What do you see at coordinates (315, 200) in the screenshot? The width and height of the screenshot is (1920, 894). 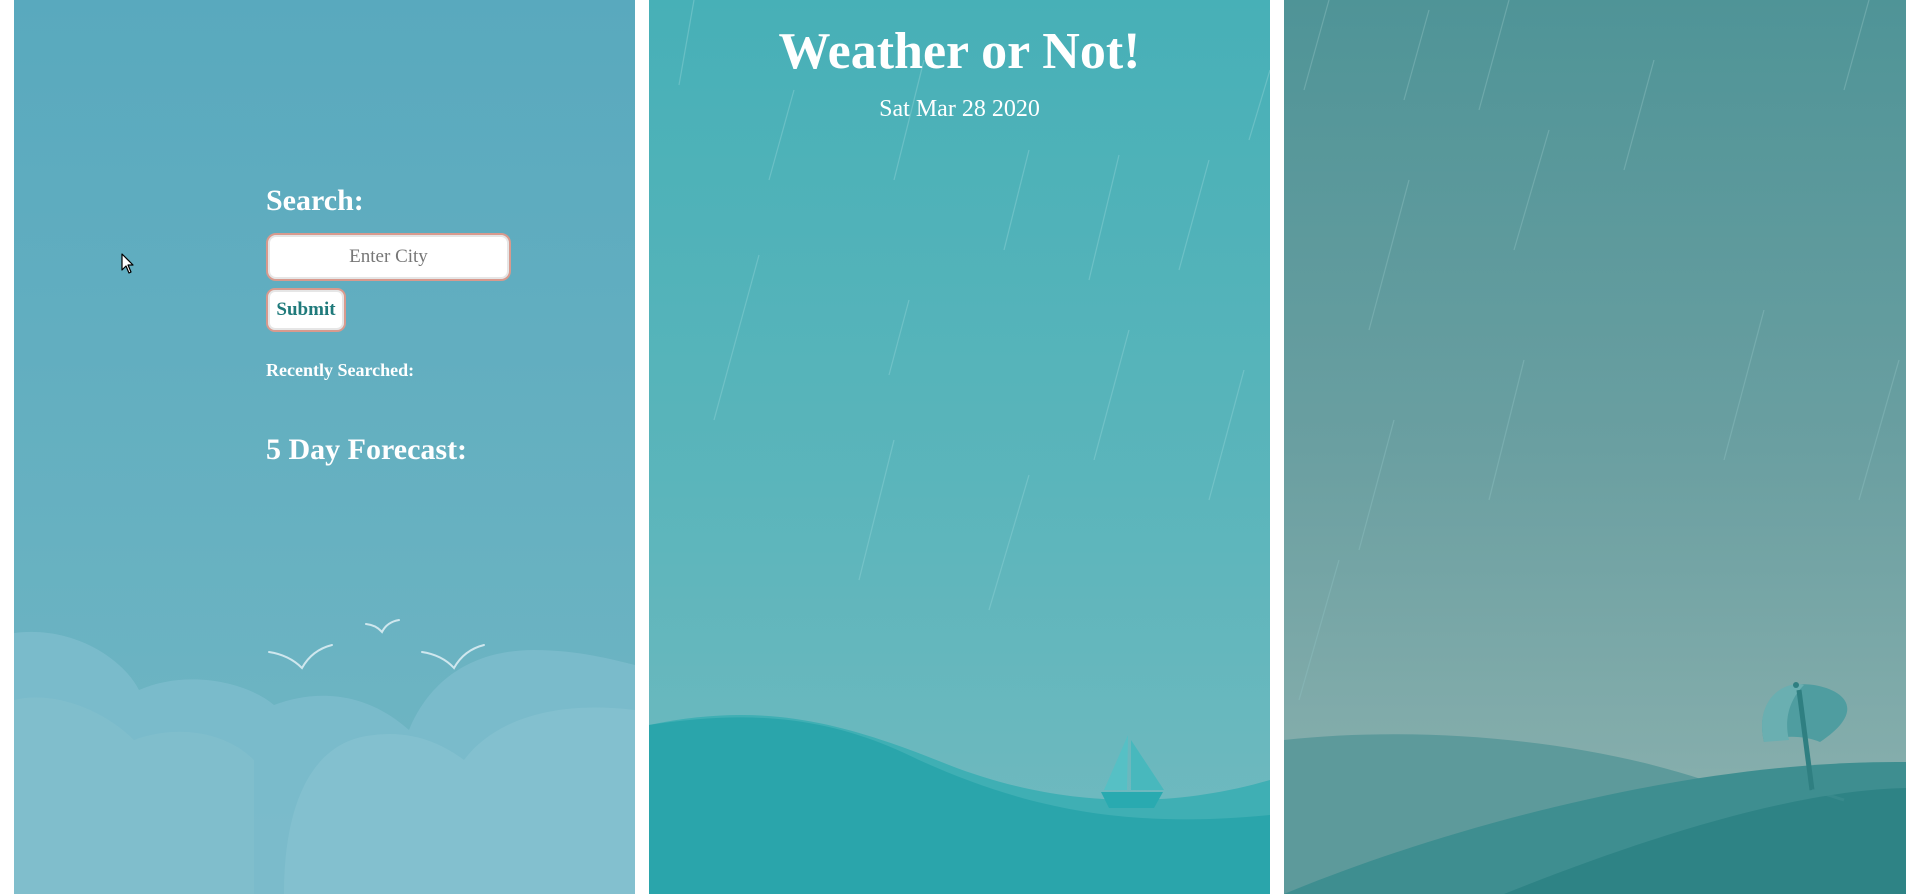 I see `search-title: Search:` at bounding box center [315, 200].